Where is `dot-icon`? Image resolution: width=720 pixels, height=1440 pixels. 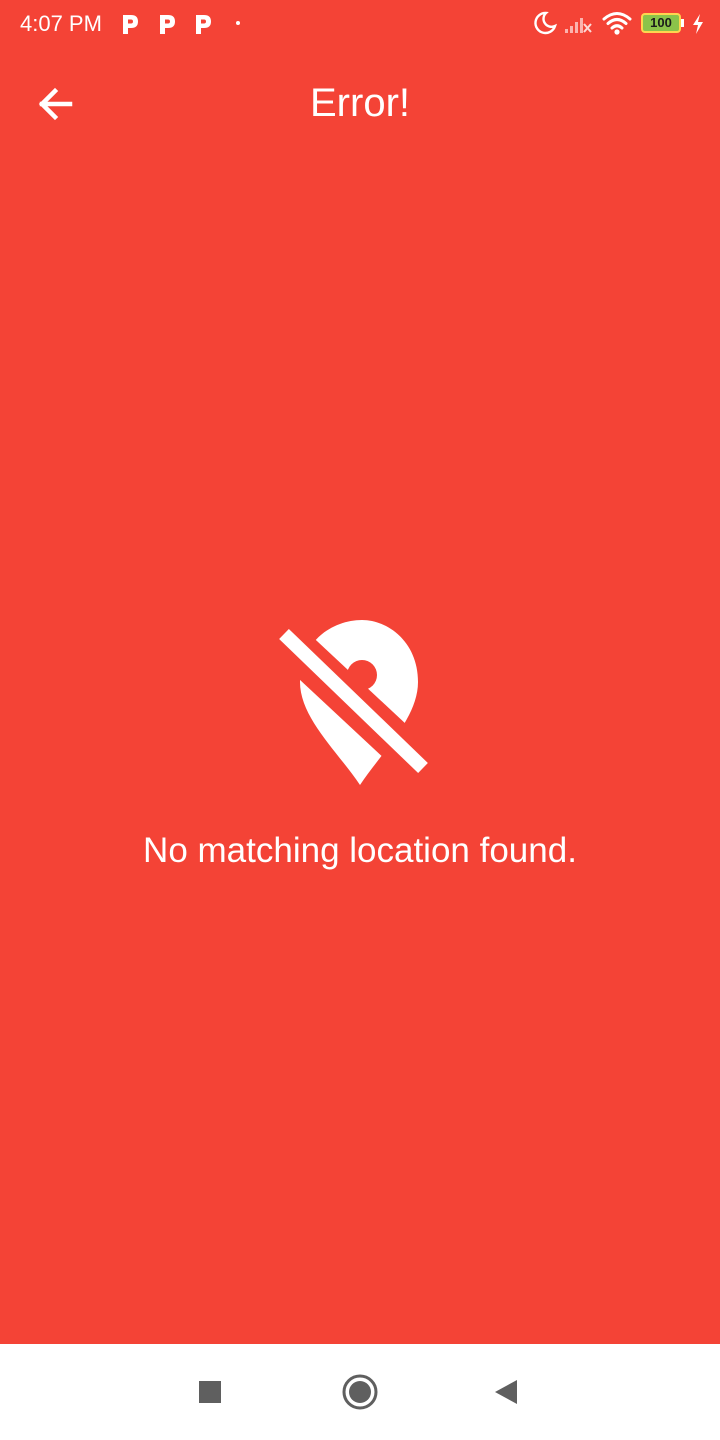
dot-icon is located at coordinates (238, 23).